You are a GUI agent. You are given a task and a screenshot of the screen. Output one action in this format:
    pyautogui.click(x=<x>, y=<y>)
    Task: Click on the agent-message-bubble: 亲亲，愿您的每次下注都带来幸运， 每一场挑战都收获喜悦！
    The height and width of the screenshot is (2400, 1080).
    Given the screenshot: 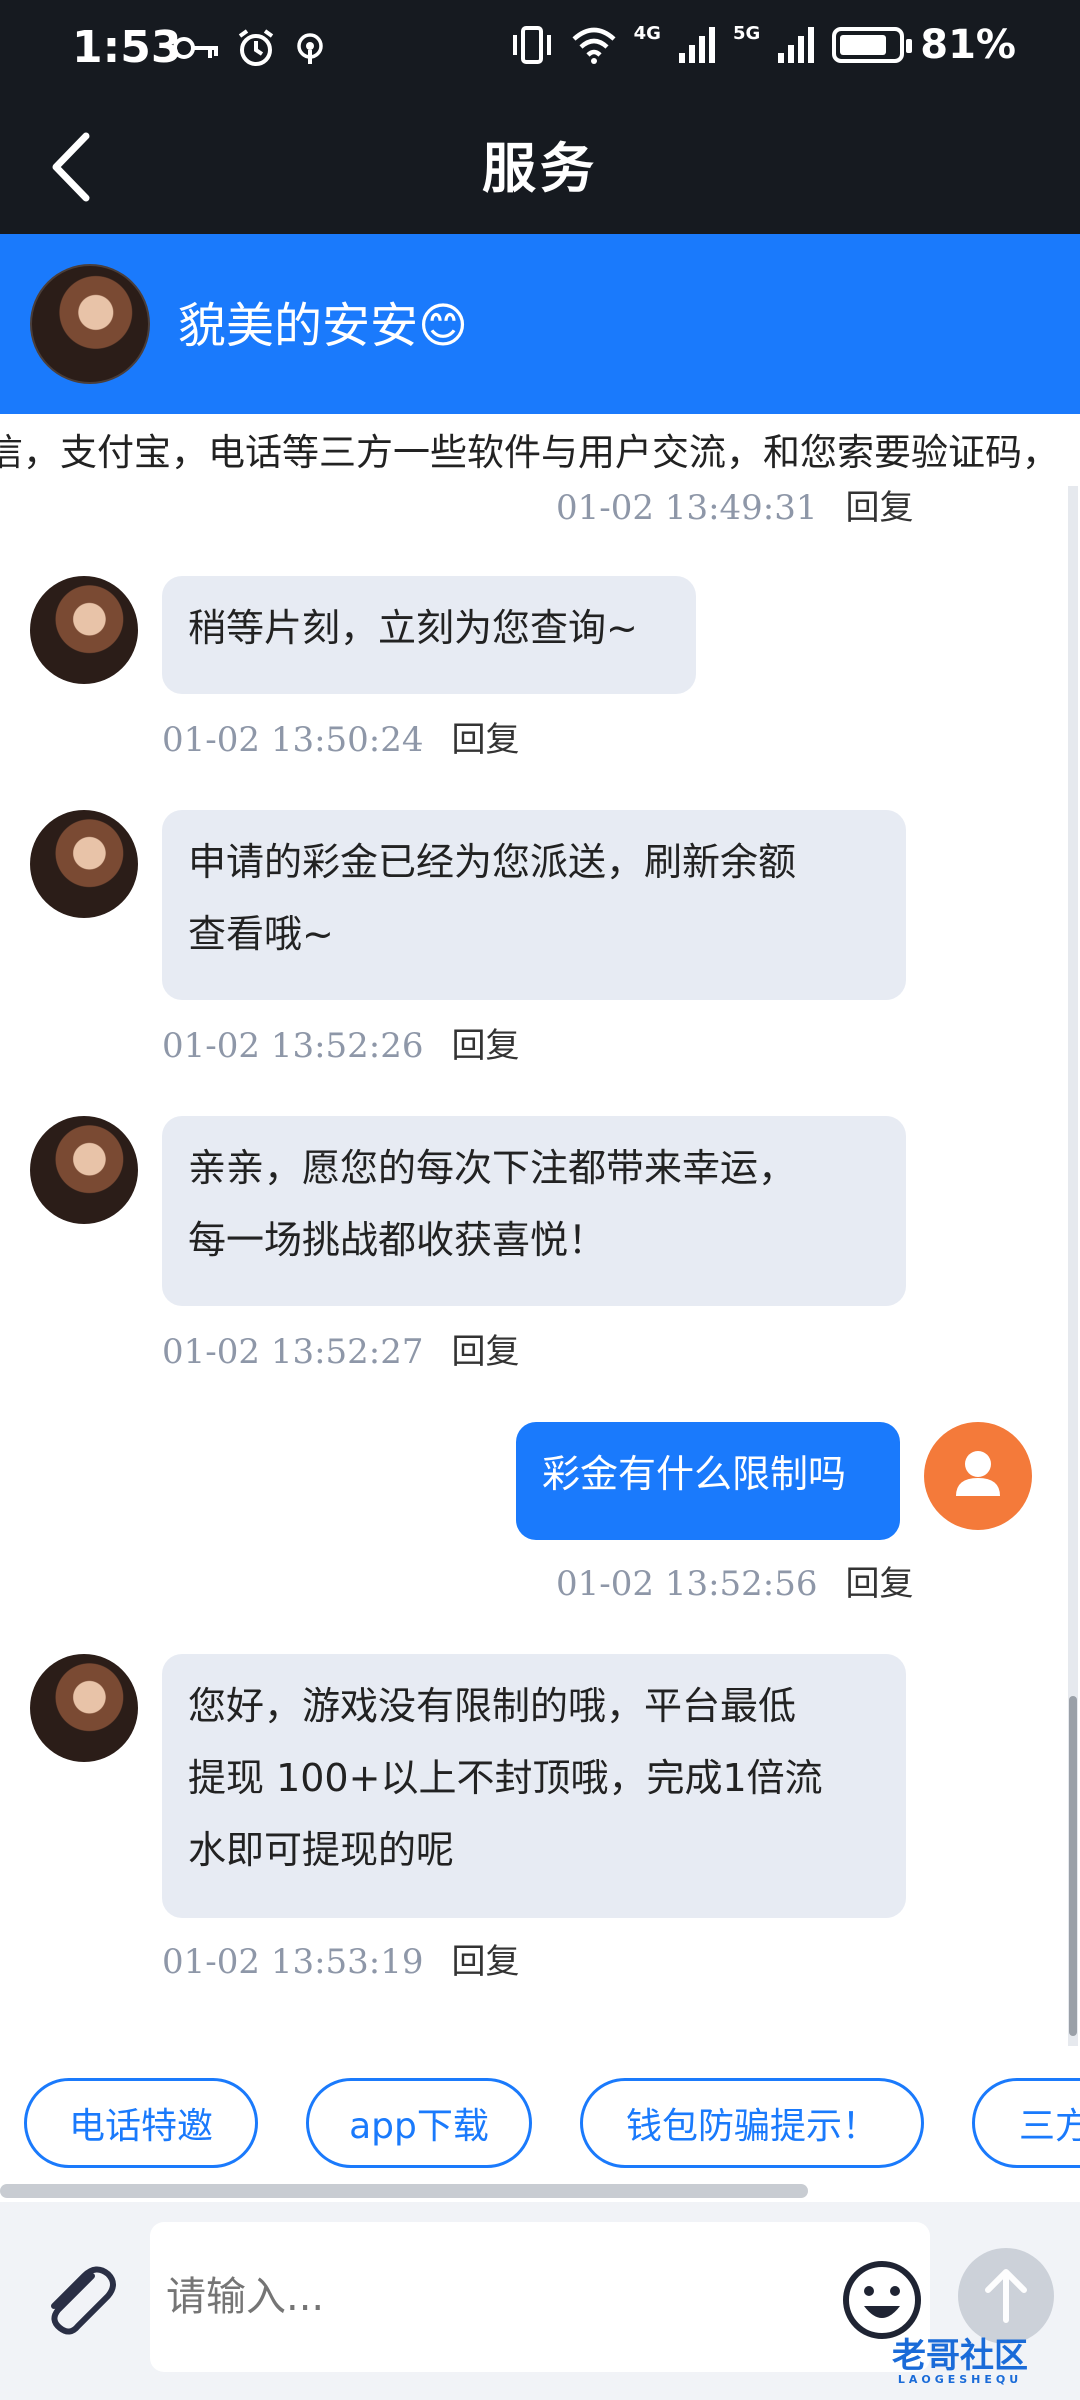 What is the action you would take?
    pyautogui.click(x=534, y=1211)
    